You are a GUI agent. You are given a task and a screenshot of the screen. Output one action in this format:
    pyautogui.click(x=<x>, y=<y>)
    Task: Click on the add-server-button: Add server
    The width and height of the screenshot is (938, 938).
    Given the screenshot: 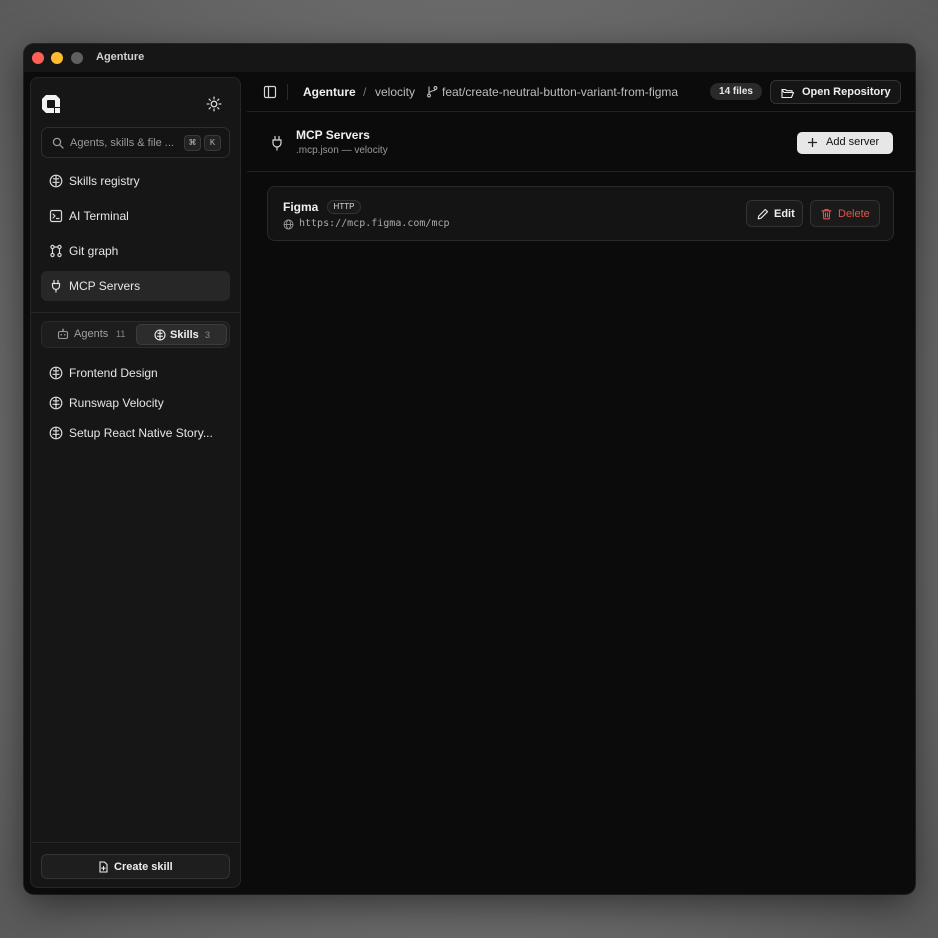 What is the action you would take?
    pyautogui.click(x=845, y=143)
    